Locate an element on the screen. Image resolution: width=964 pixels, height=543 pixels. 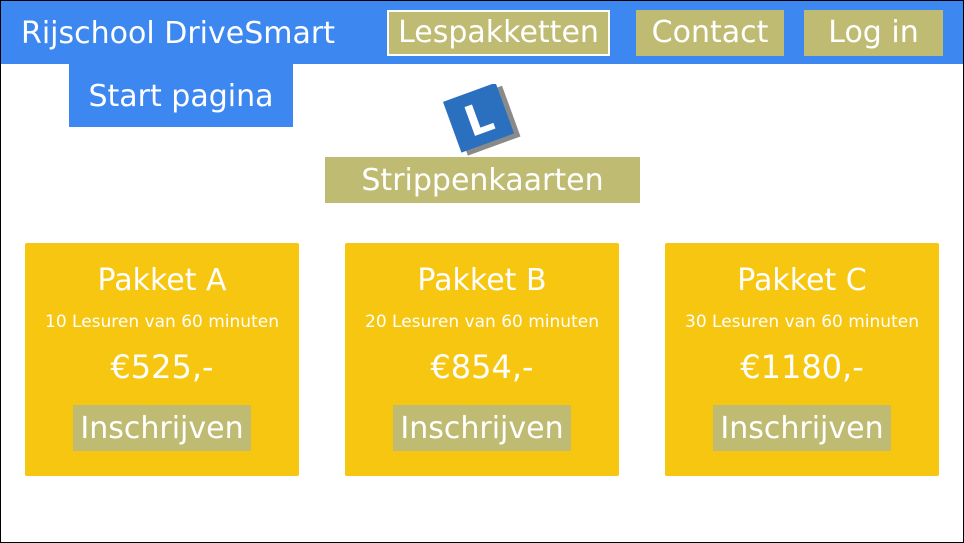
enroll-button-c: Inschrijven is located at coordinates (802, 428).